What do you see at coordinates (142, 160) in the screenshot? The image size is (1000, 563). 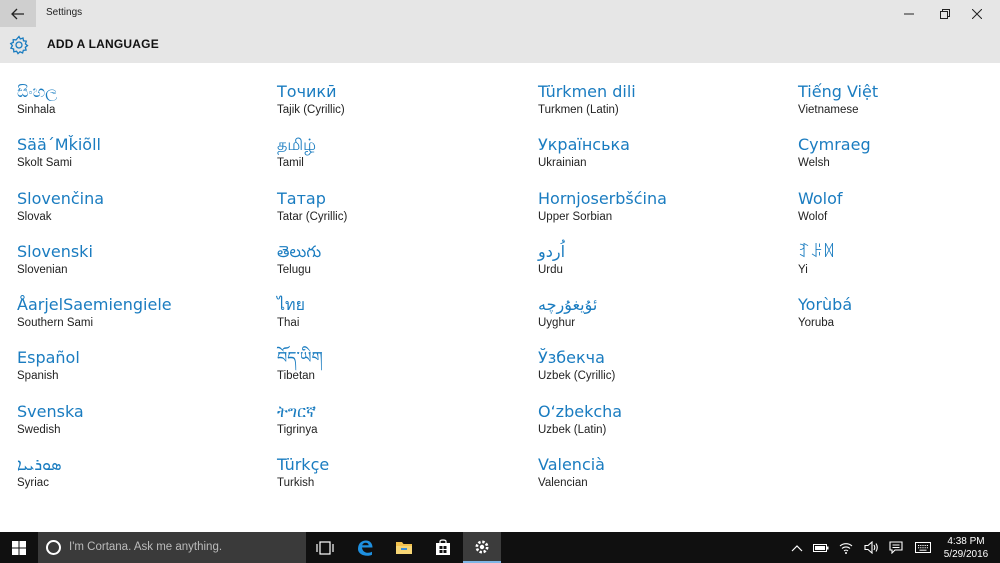 I see `language-item-skolt-sami: Sää´Mǩiõll Skolt Sami` at bounding box center [142, 160].